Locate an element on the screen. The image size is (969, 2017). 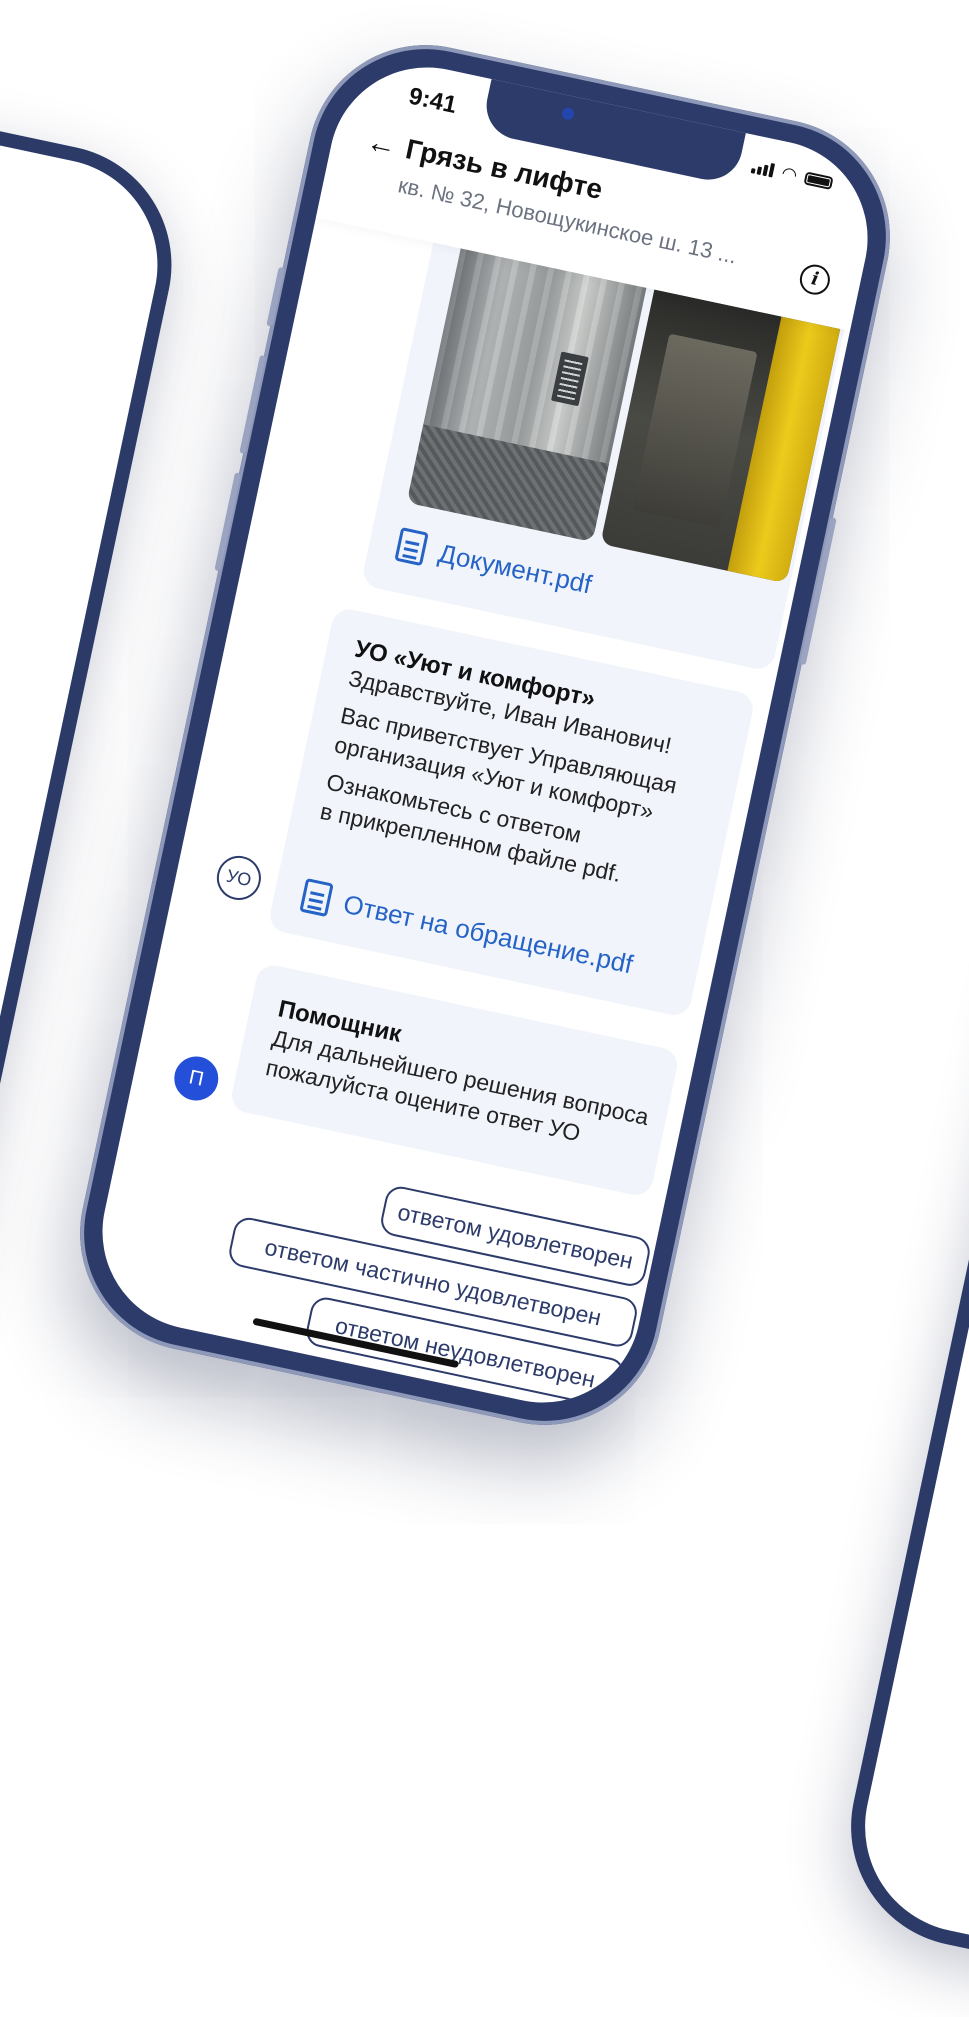
right-phone-frame is located at coordinates (898, 1430).